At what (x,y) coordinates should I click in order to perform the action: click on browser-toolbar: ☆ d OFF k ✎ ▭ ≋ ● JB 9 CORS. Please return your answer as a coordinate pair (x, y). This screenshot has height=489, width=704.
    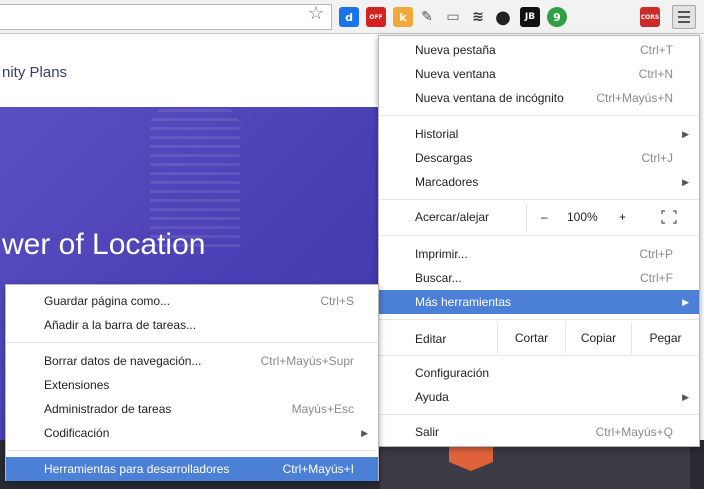
    Looking at the image, I should click on (352, 17).